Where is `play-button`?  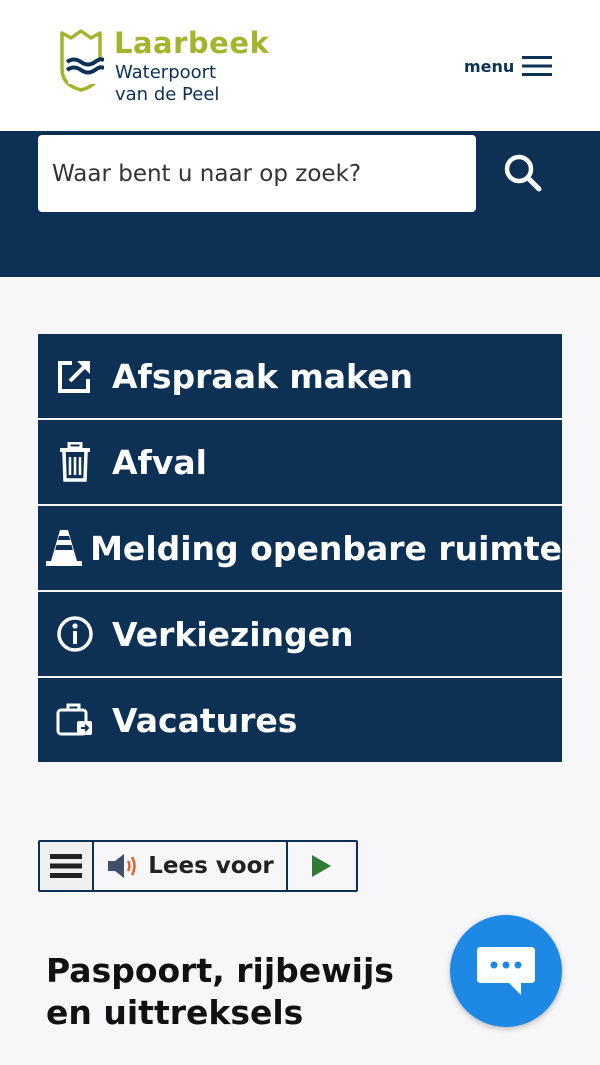
play-button is located at coordinates (321, 866).